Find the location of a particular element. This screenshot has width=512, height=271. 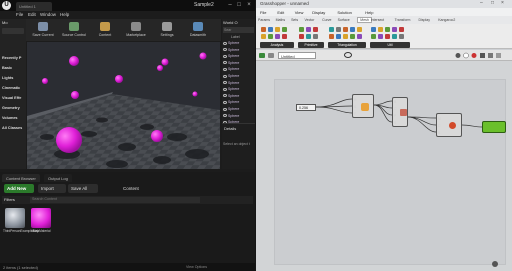

mode-recently-placed: Recently P is located at coordinates (11, 58).